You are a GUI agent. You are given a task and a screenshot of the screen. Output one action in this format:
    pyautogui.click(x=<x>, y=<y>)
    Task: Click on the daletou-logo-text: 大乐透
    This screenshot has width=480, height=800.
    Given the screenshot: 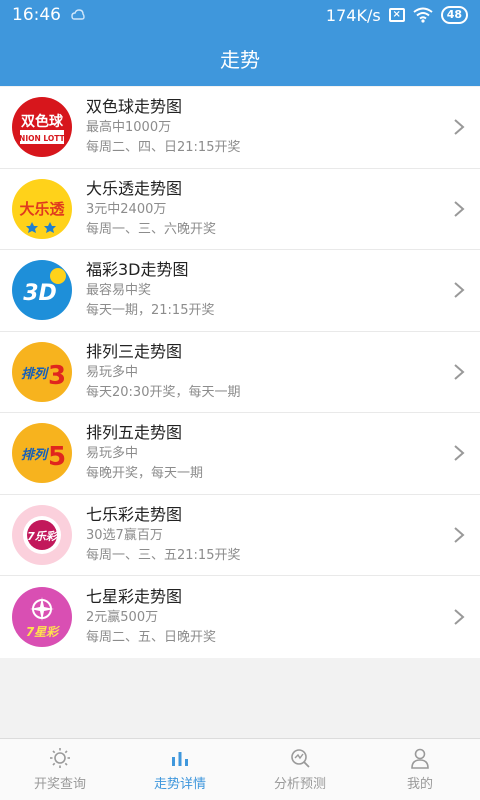 What is the action you would take?
    pyautogui.click(x=42, y=209)
    